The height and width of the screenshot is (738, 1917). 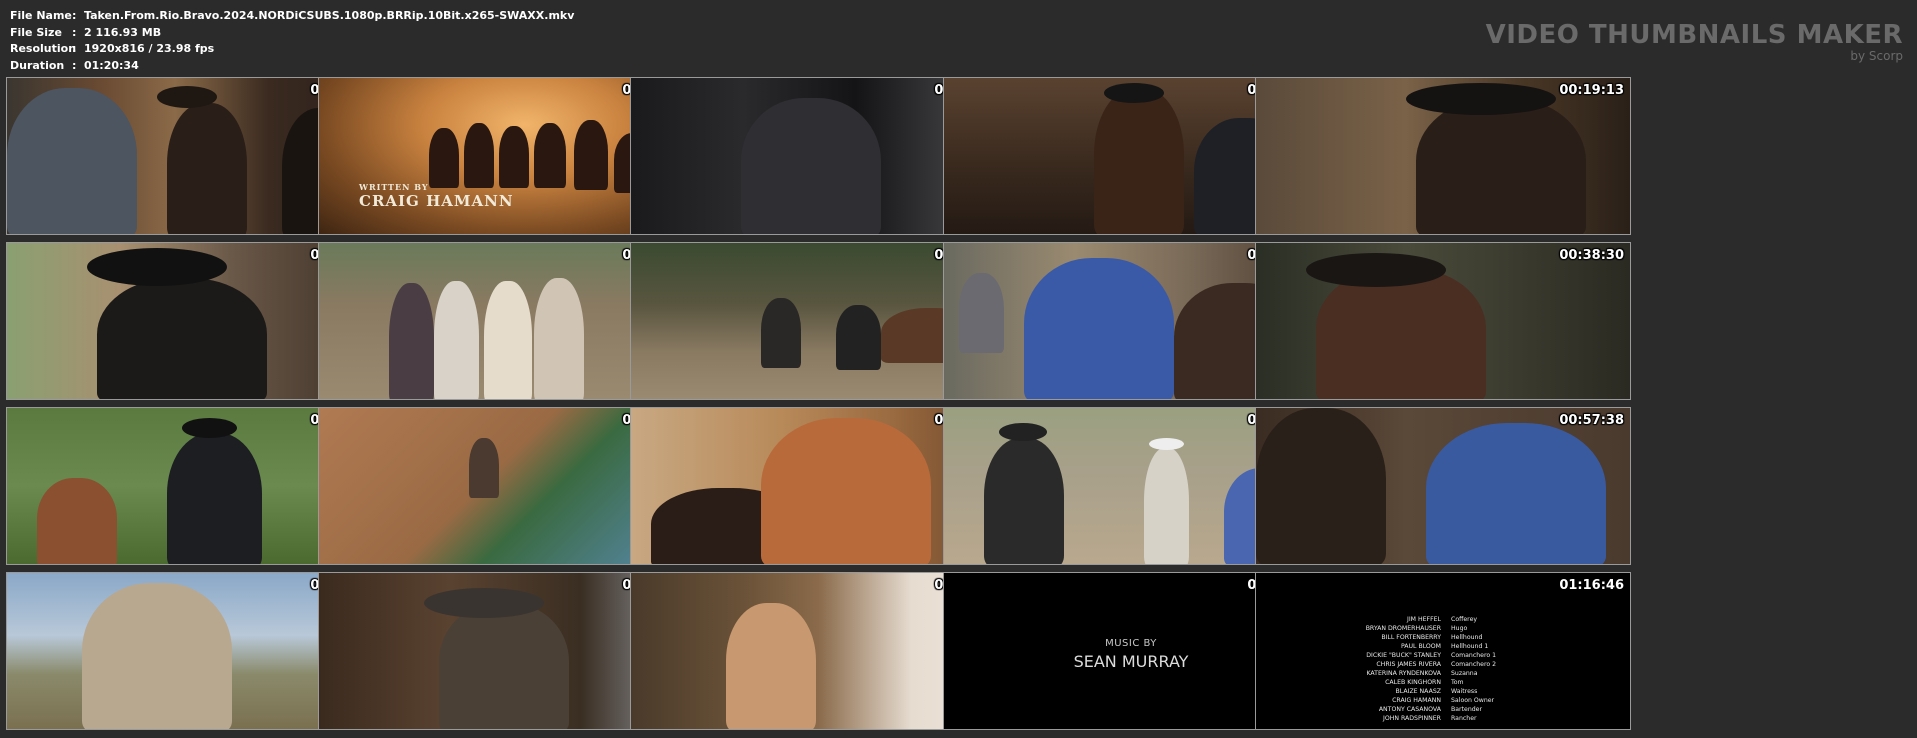 I want to click on credit-role: Rancher, so click(x=1464, y=718).